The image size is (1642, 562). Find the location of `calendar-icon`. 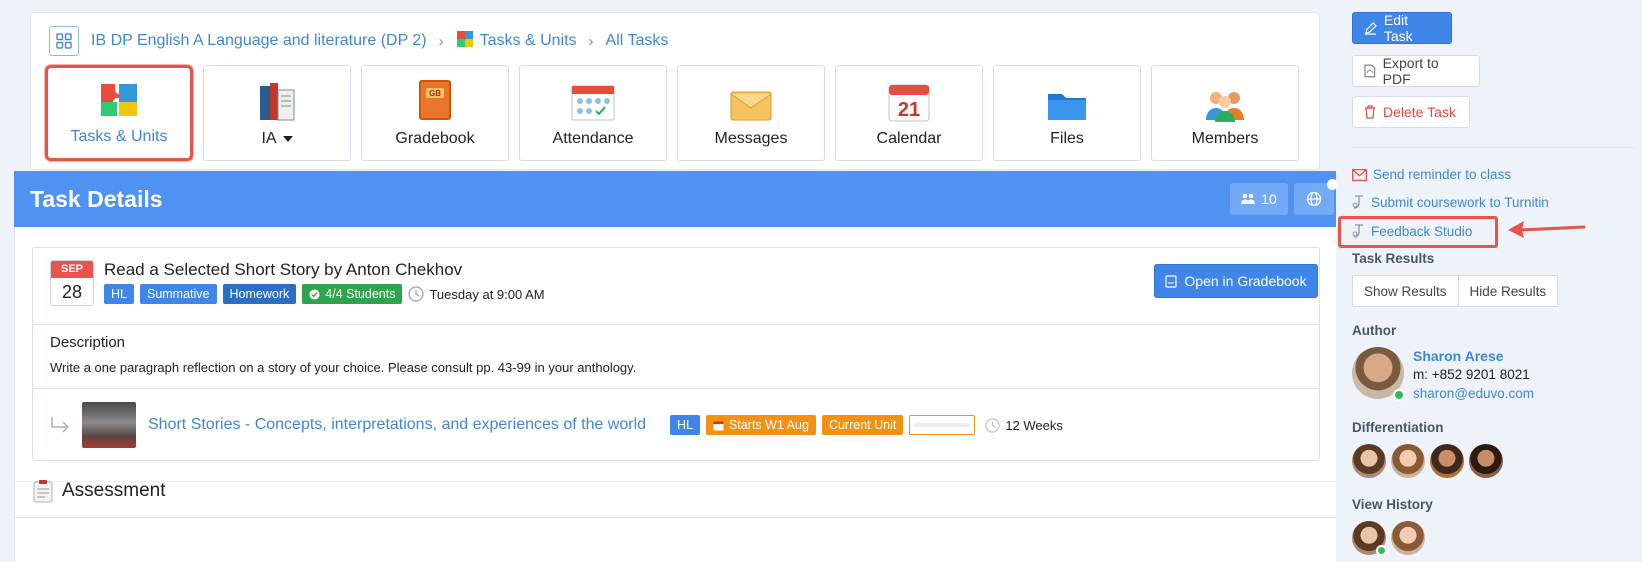

calendar-icon is located at coordinates (718, 425).